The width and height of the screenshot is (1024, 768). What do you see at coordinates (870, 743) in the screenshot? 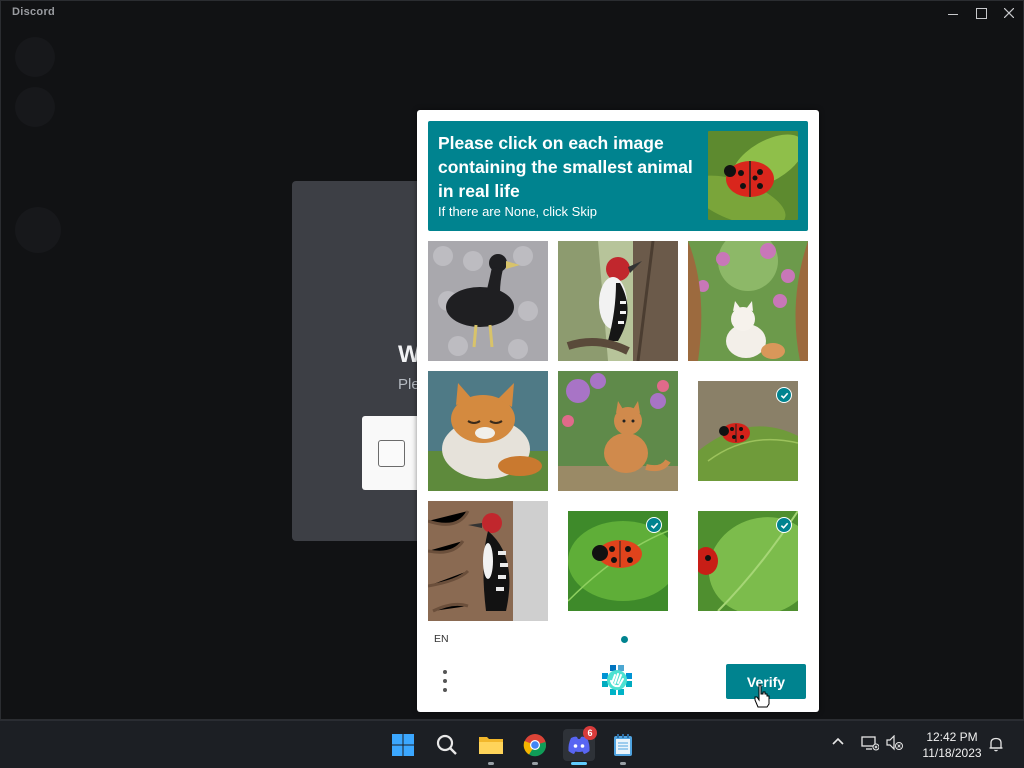
I see `network-icon` at bounding box center [870, 743].